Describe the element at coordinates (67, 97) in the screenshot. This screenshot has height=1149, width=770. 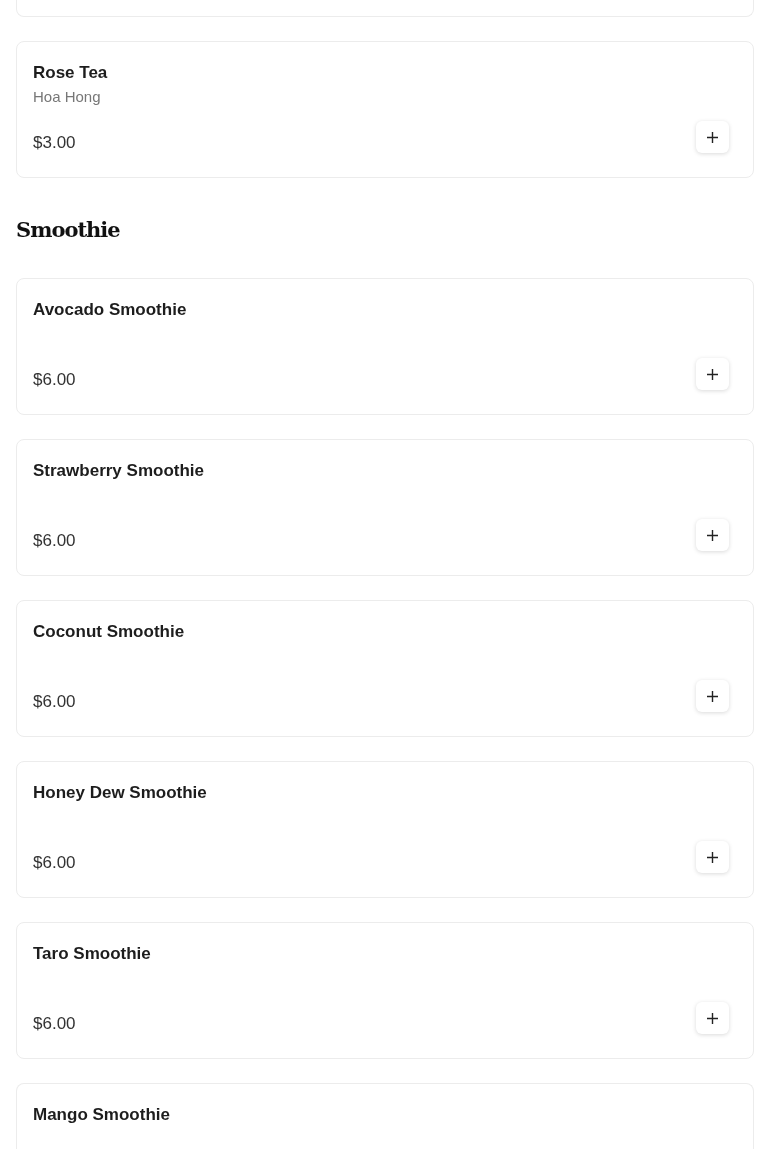
I see `item-subtitle: Hoa Hong` at that location.